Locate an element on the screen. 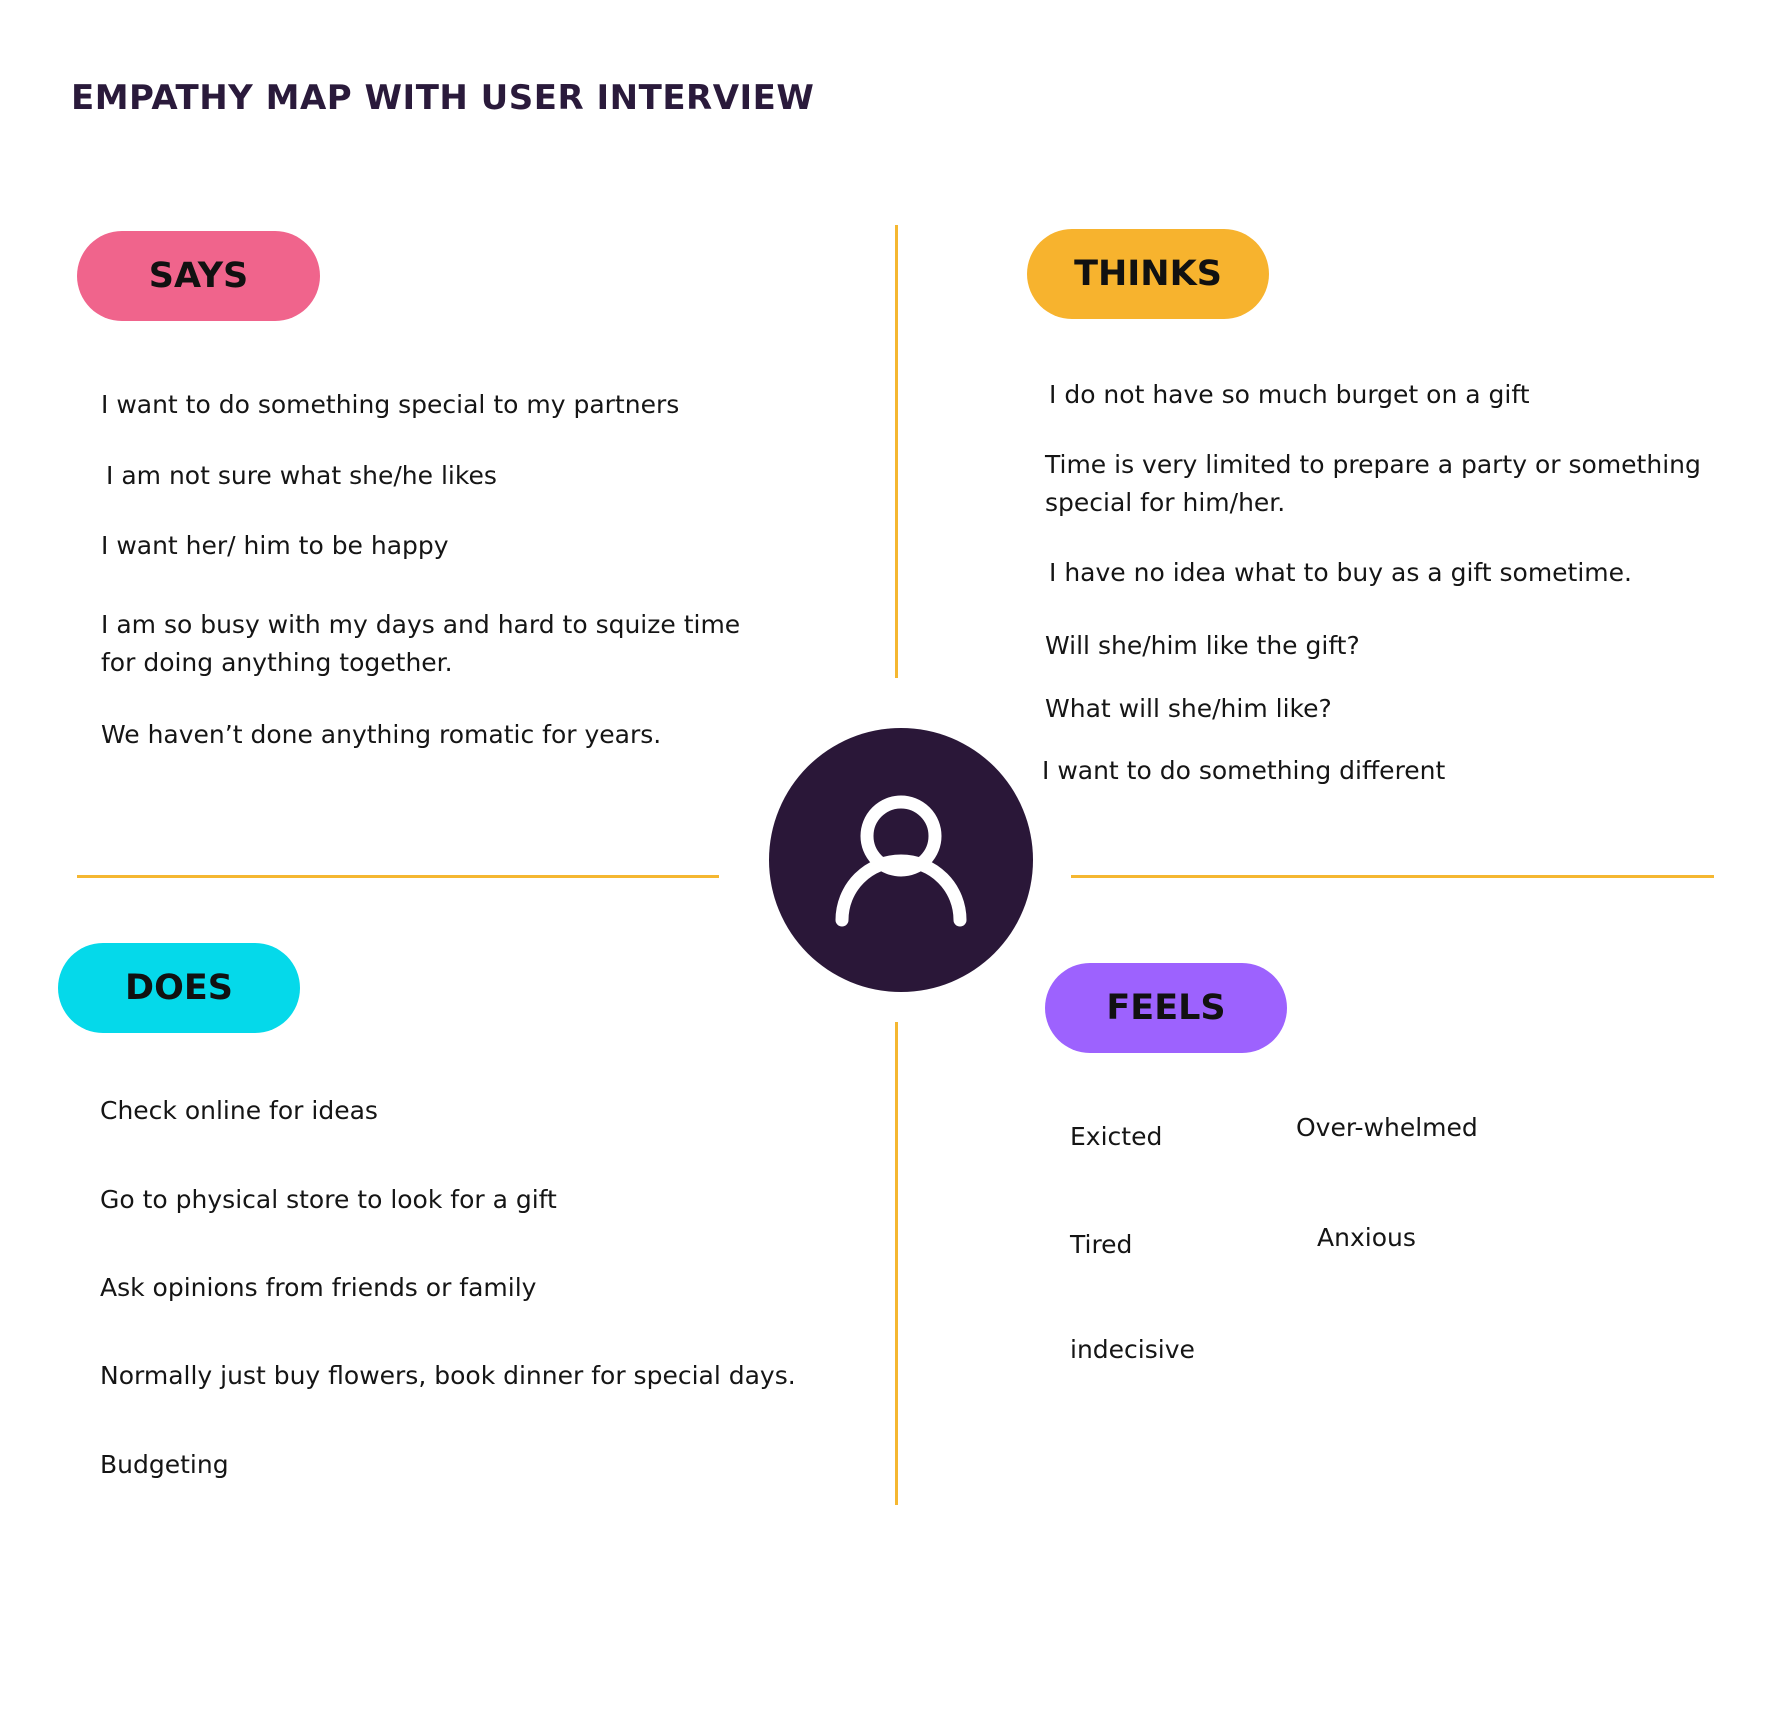 The image size is (1792, 1730). feels-item: Exicted is located at coordinates (1116, 1136).